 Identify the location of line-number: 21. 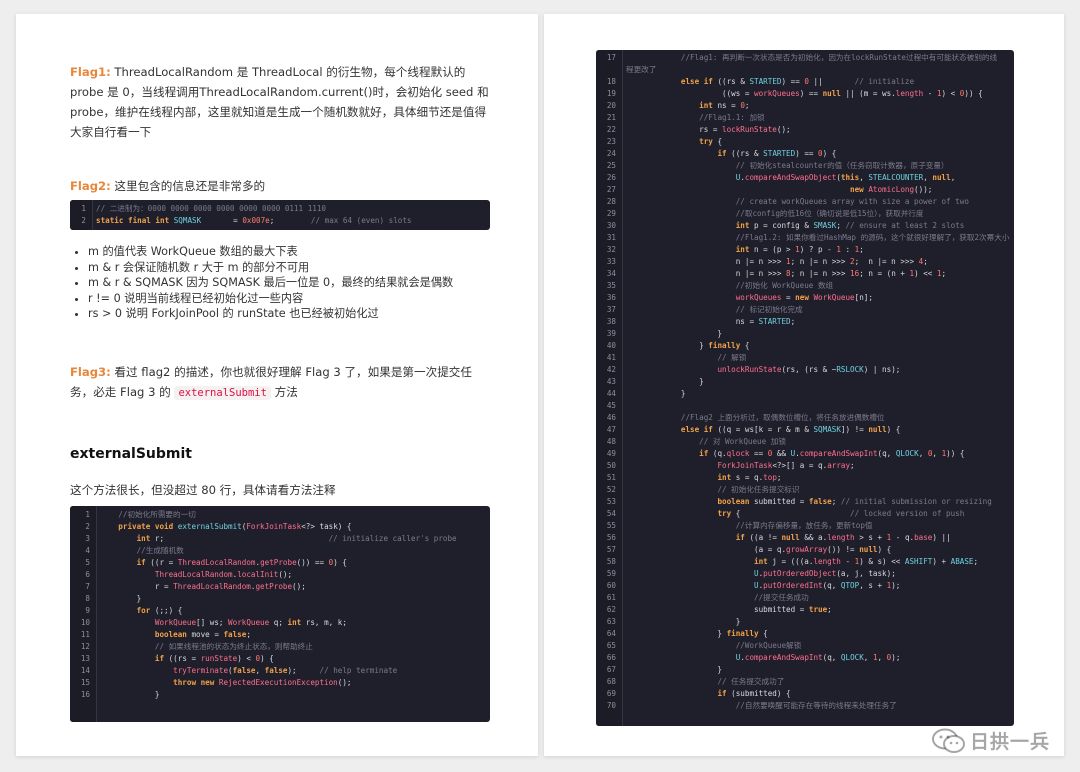
(611, 117).